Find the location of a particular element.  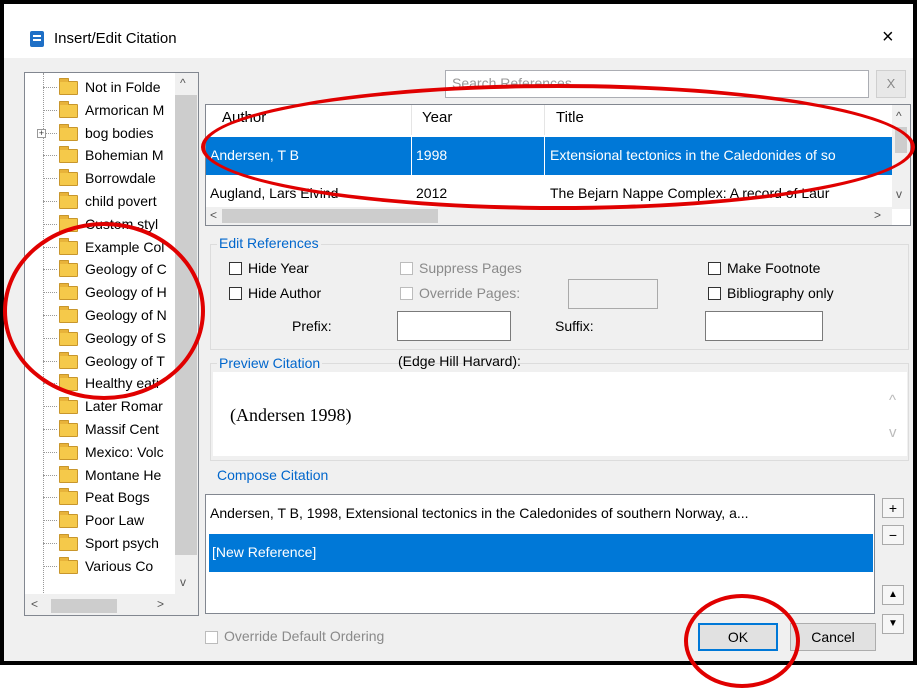

override-pages-checkbox is located at coordinates (406, 293).